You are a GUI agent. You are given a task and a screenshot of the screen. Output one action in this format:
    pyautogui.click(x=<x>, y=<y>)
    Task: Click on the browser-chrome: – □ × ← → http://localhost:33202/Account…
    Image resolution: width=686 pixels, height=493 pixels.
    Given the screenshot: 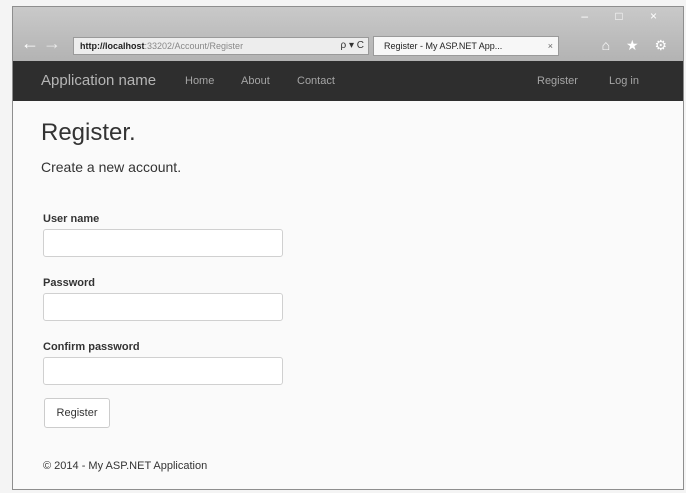 What is the action you would take?
    pyautogui.click(x=348, y=34)
    